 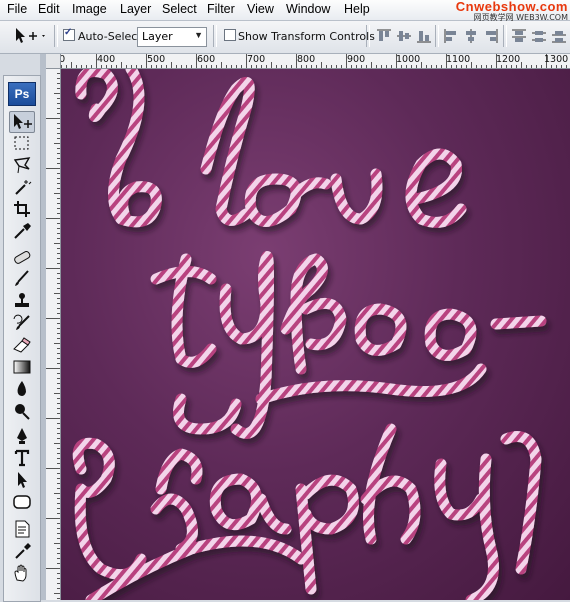 I want to click on shape-tool, so click(x=22, y=502).